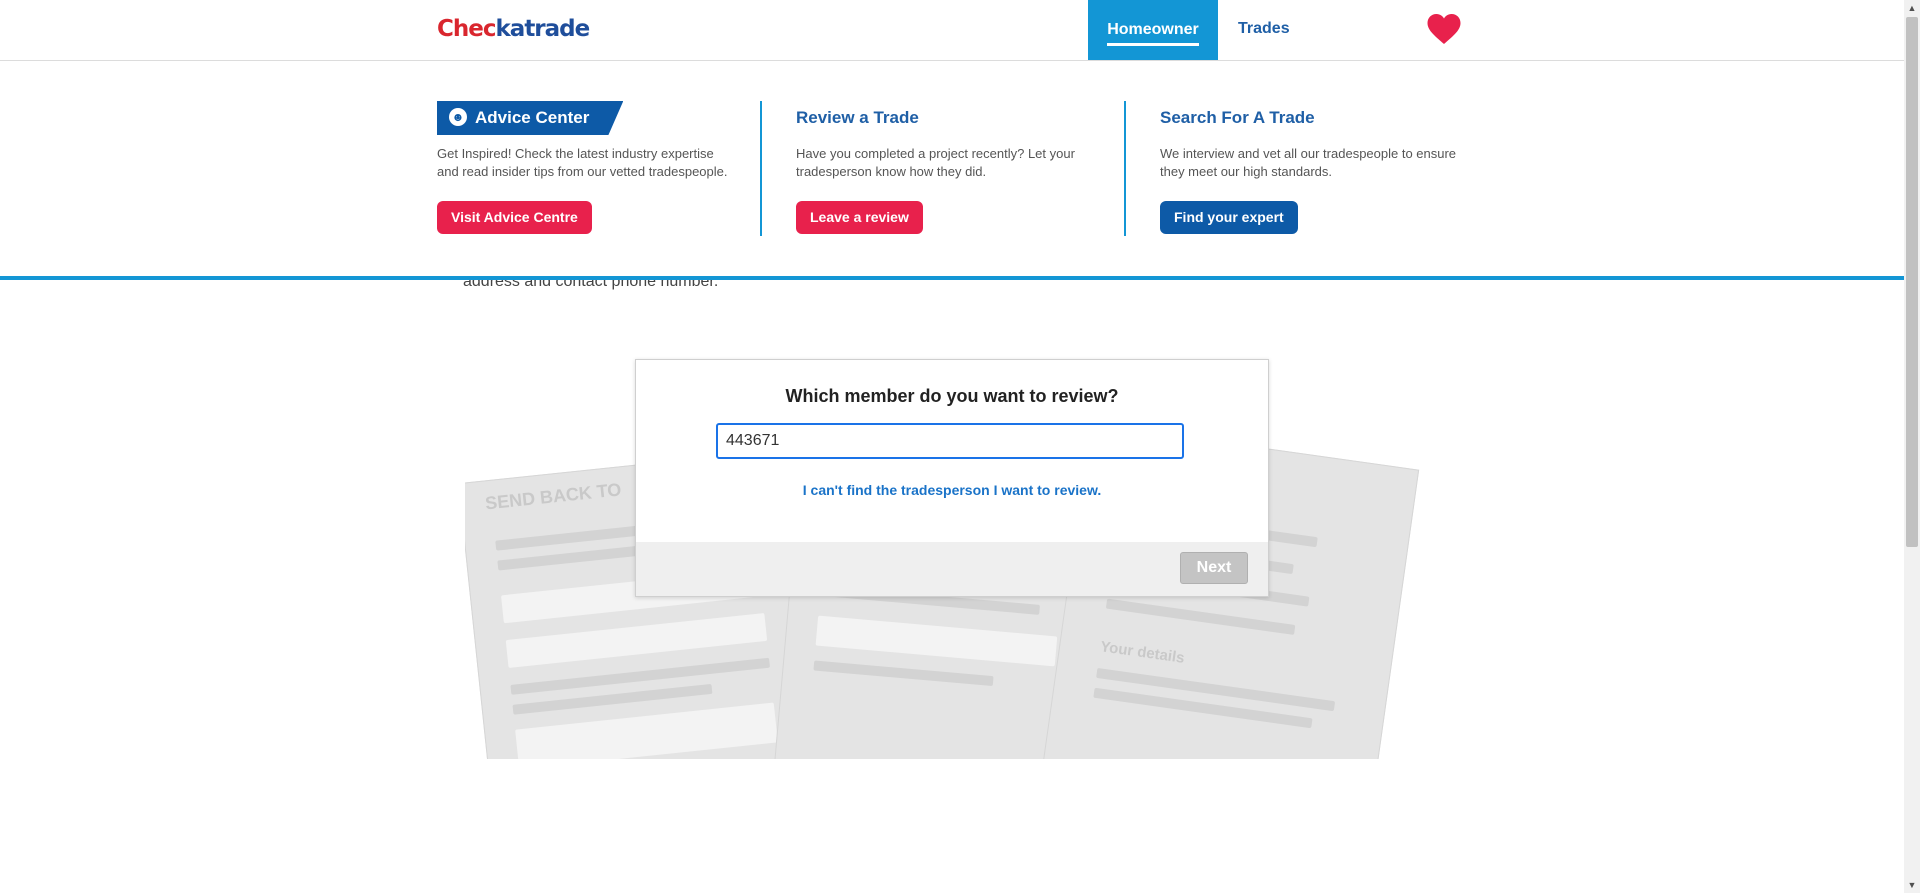  What do you see at coordinates (952, 569) in the screenshot?
I see `modal-footer: Next` at bounding box center [952, 569].